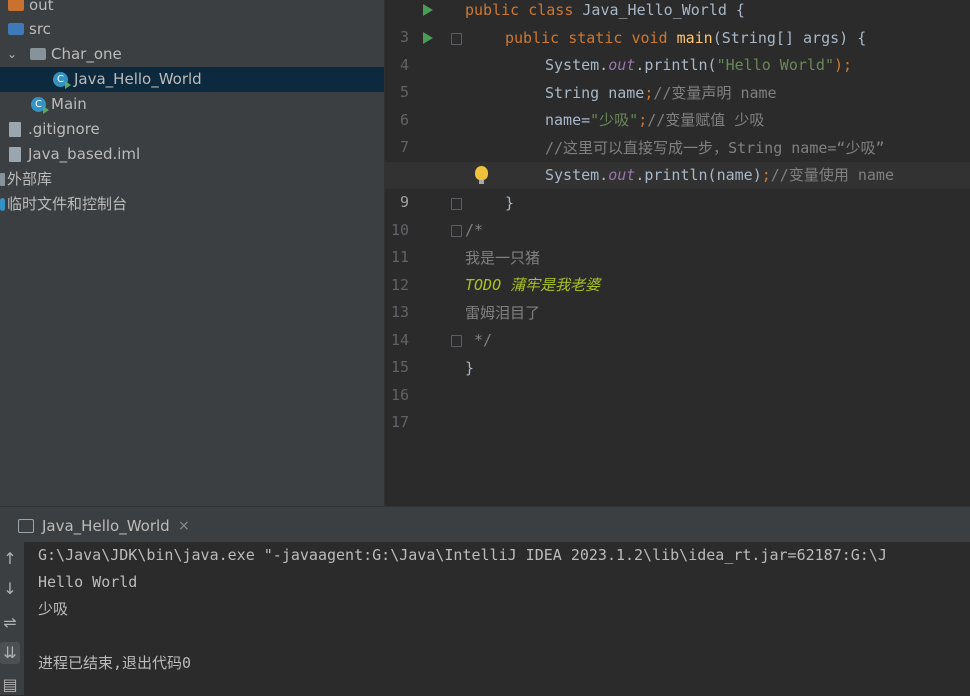 The height and width of the screenshot is (696, 970). Describe the element at coordinates (88, 582) in the screenshot. I see `console-line: Hello World` at that location.